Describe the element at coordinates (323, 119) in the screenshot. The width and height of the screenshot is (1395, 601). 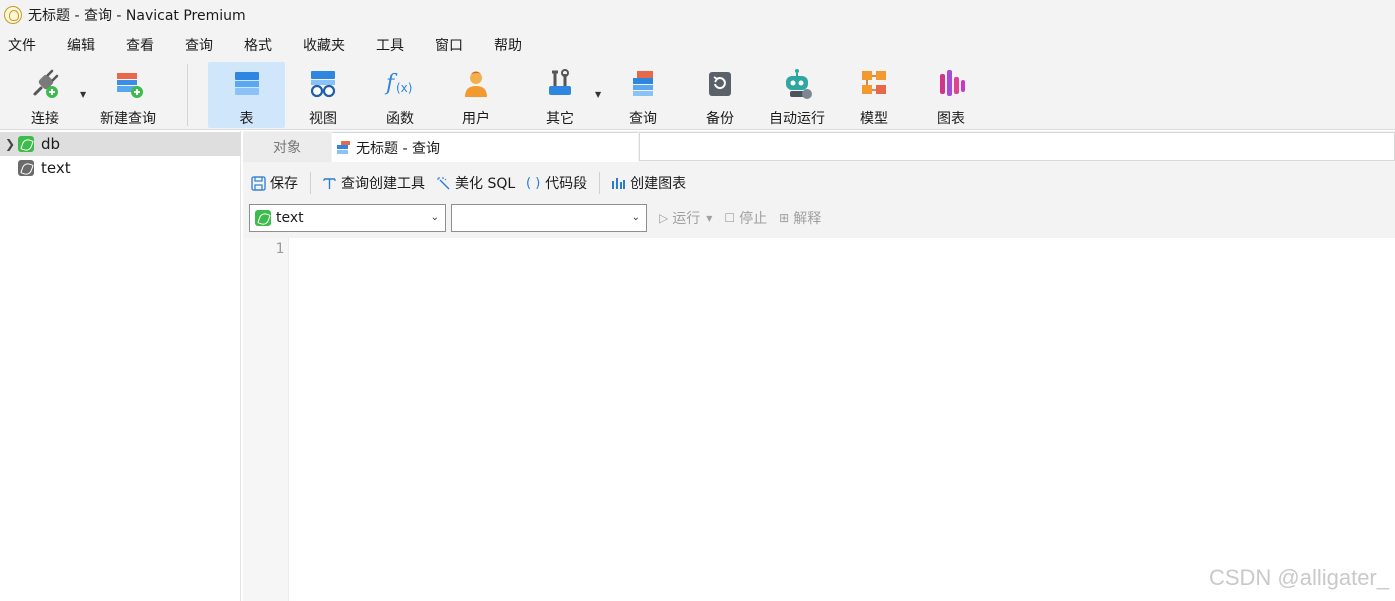
I see `view-label: 视图` at that location.